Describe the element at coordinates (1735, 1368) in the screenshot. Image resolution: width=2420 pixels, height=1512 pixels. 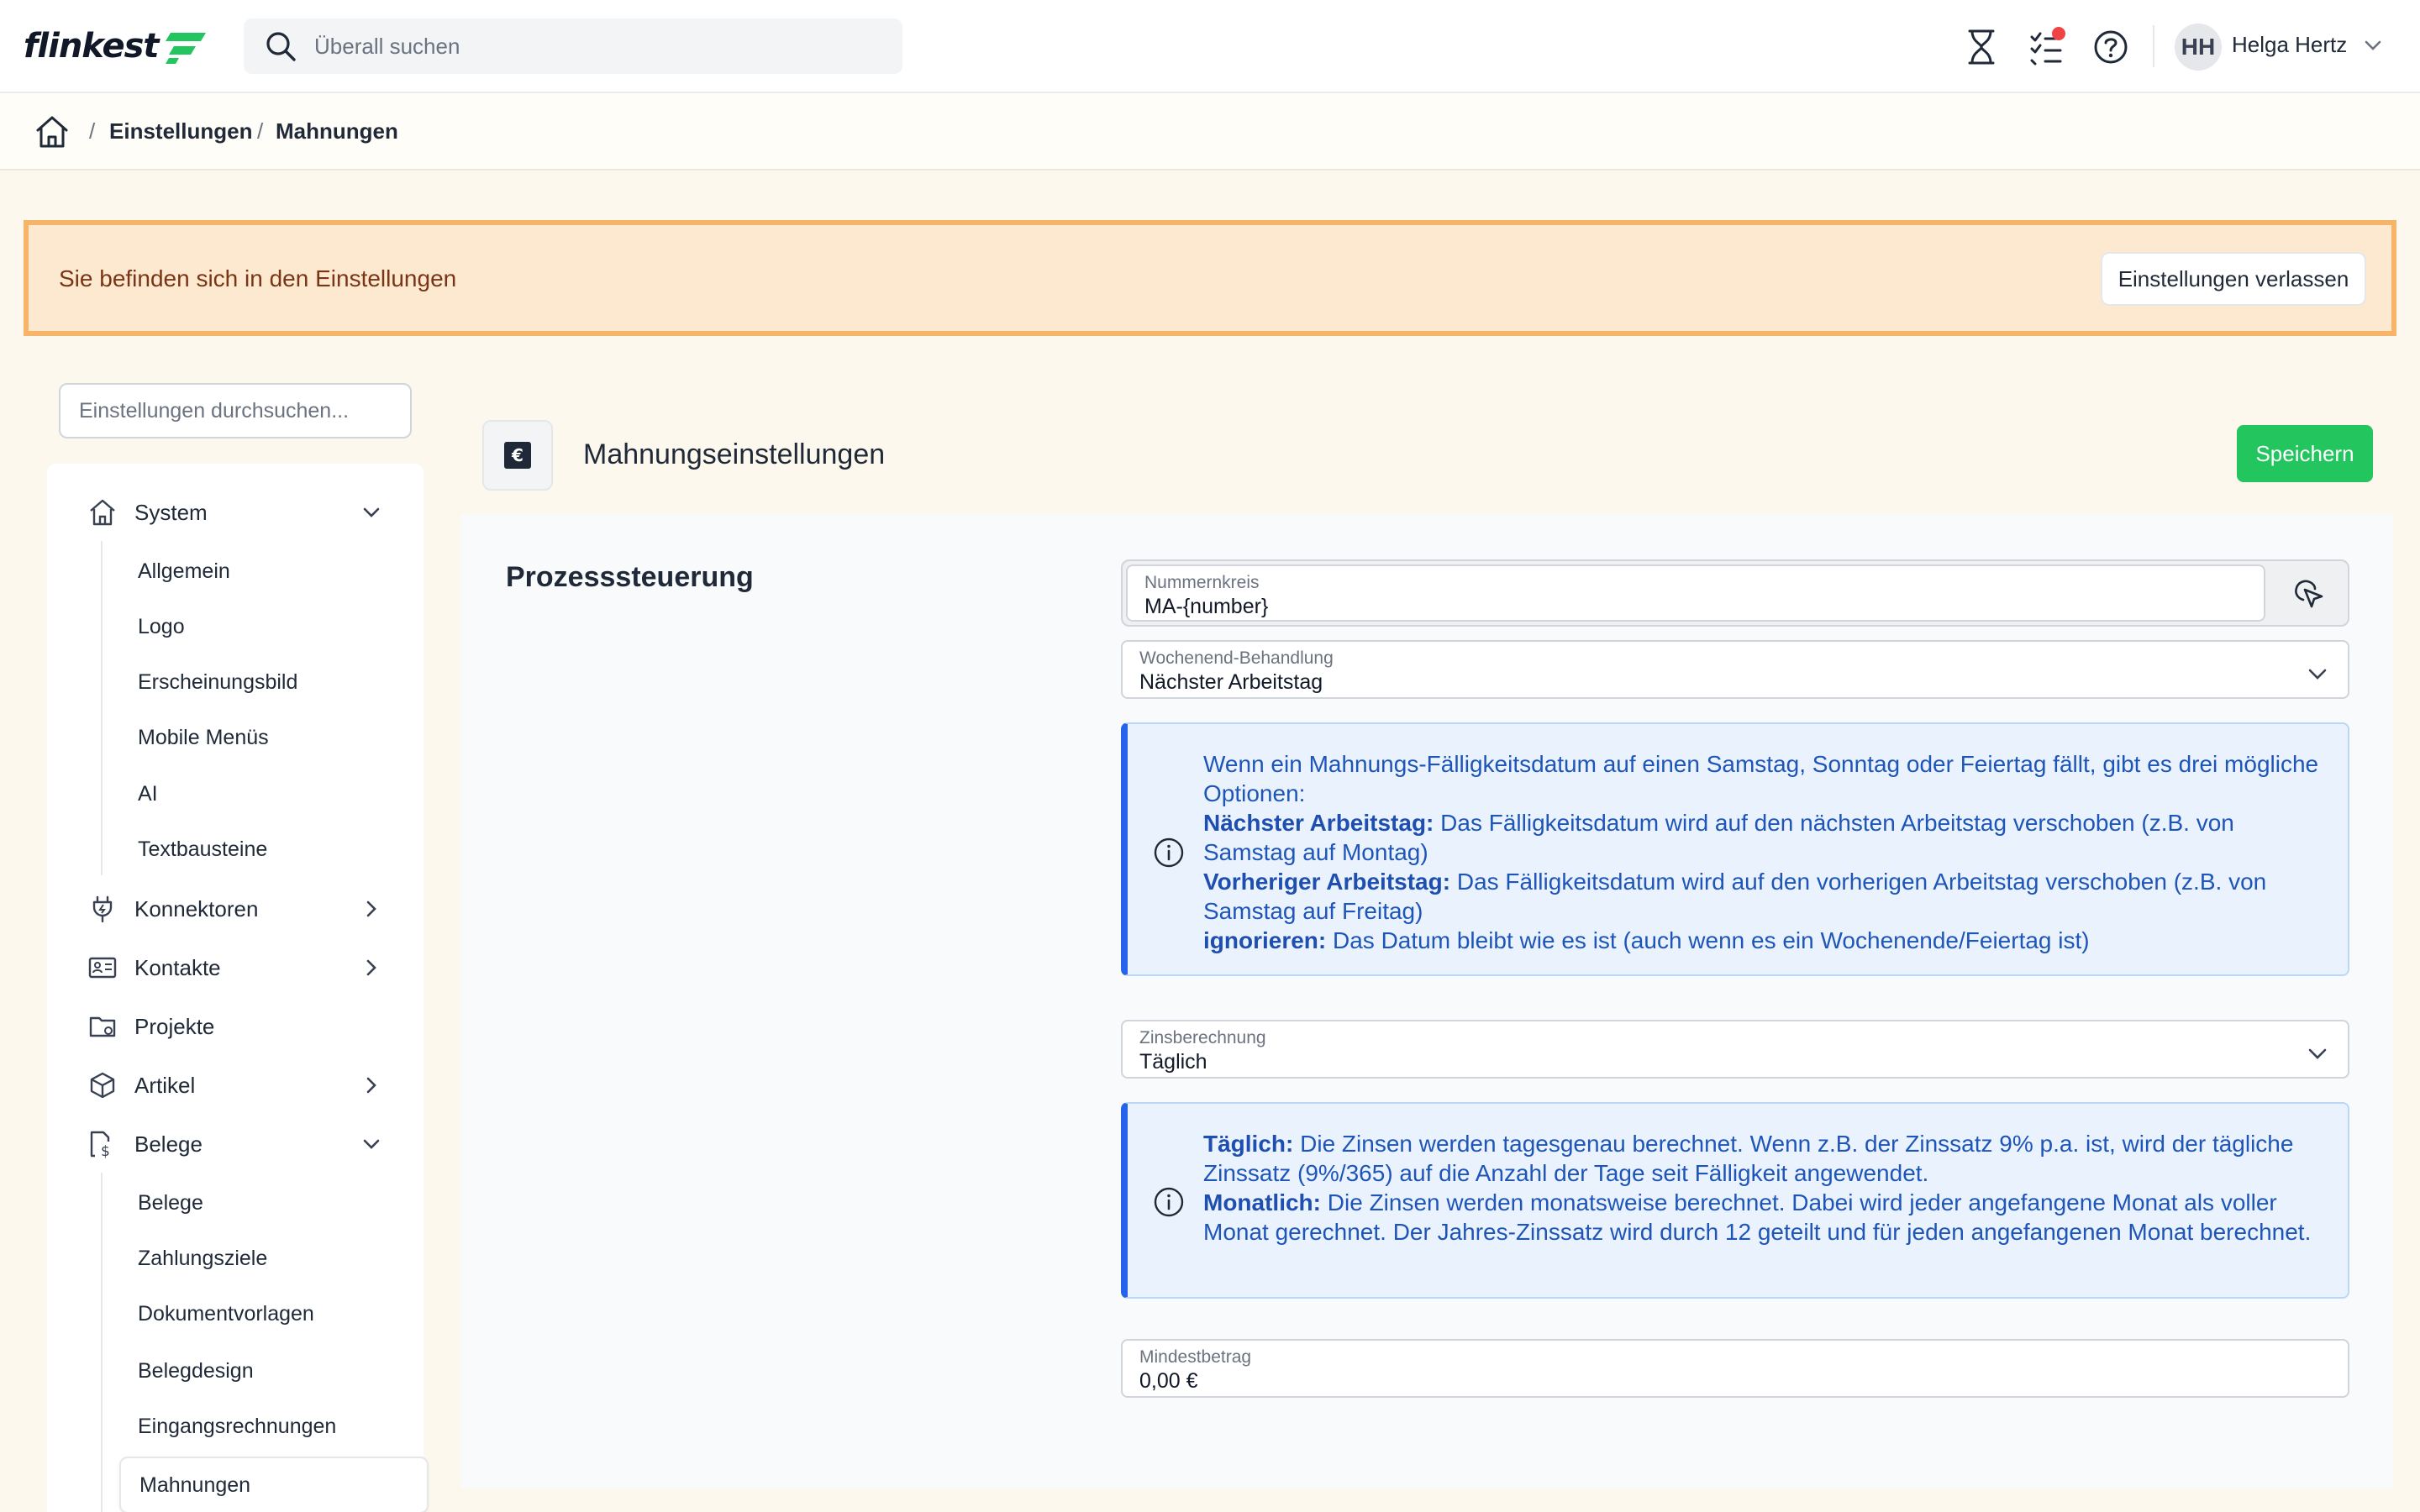
I see `mindestbetrag-field: Mindestbetrag` at that location.